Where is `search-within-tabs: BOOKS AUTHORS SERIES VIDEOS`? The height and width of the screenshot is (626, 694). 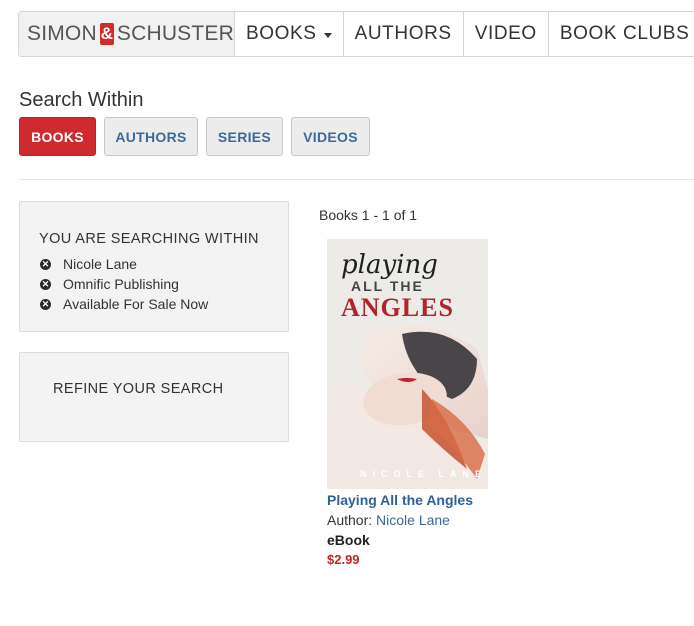
search-within-tabs: BOOKS AUTHORS SERIES VIDEOS is located at coordinates (194, 136).